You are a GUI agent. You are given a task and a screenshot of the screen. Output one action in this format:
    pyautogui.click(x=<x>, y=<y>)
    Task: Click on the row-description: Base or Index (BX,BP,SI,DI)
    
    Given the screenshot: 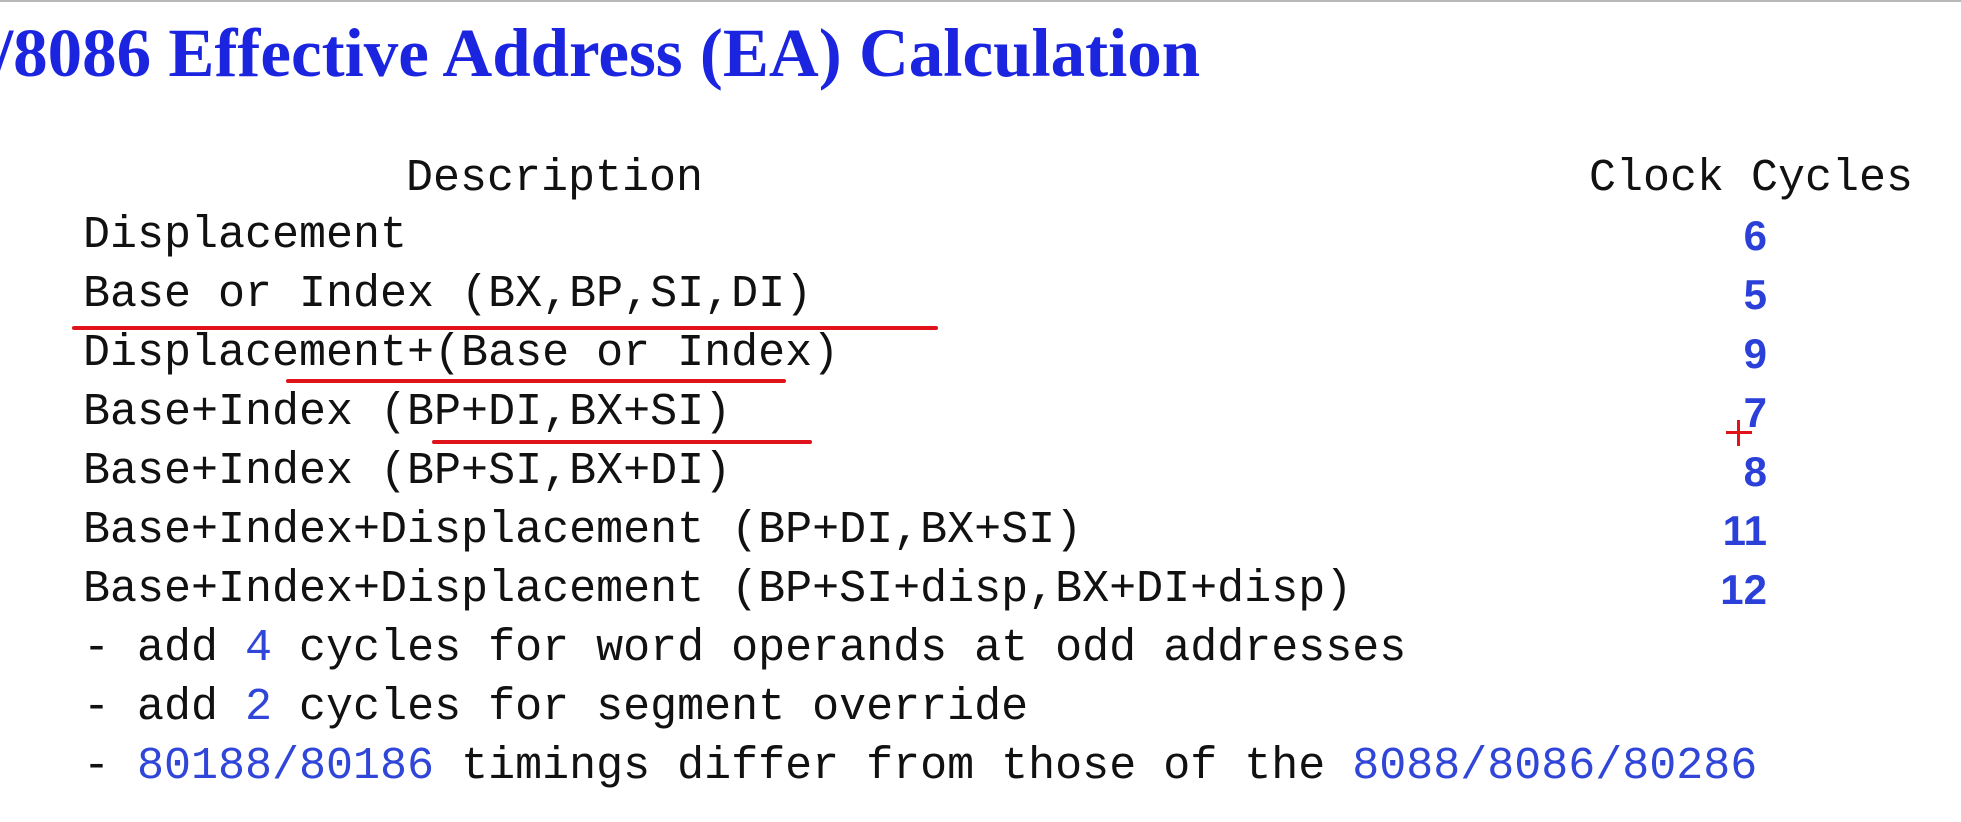 What is the action you would take?
    pyautogui.click(x=448, y=294)
    